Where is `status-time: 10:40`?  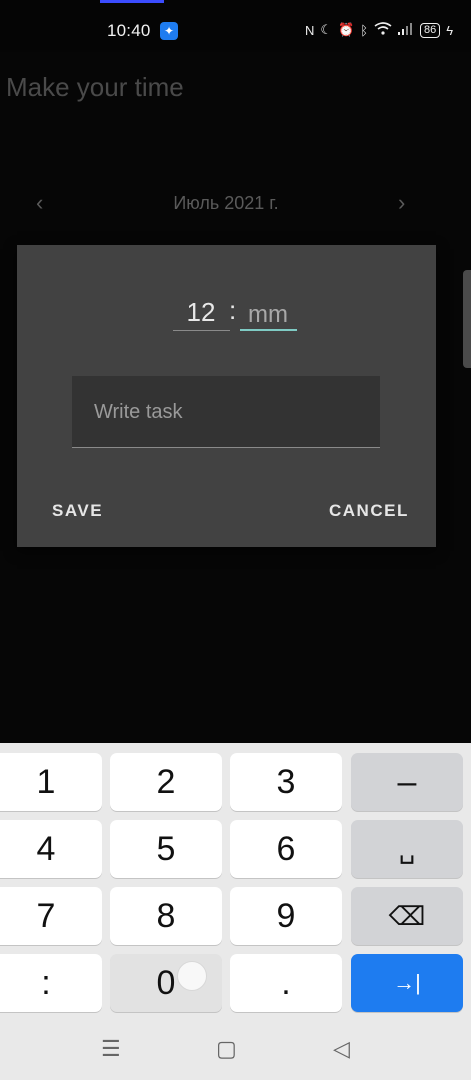
status-time: 10:40 is located at coordinates (129, 30).